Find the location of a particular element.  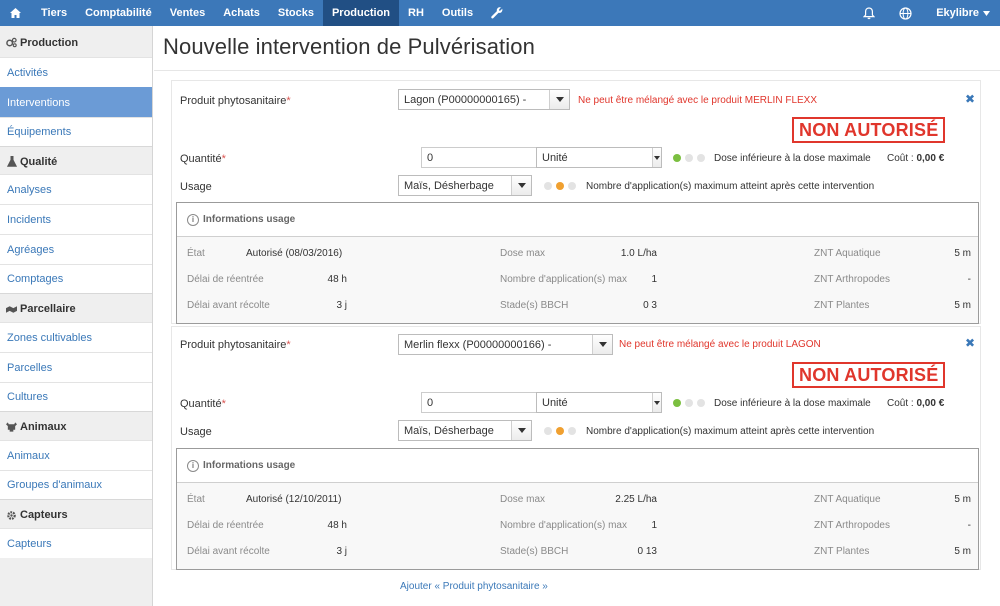

notifications-button is located at coordinates (869, 13).